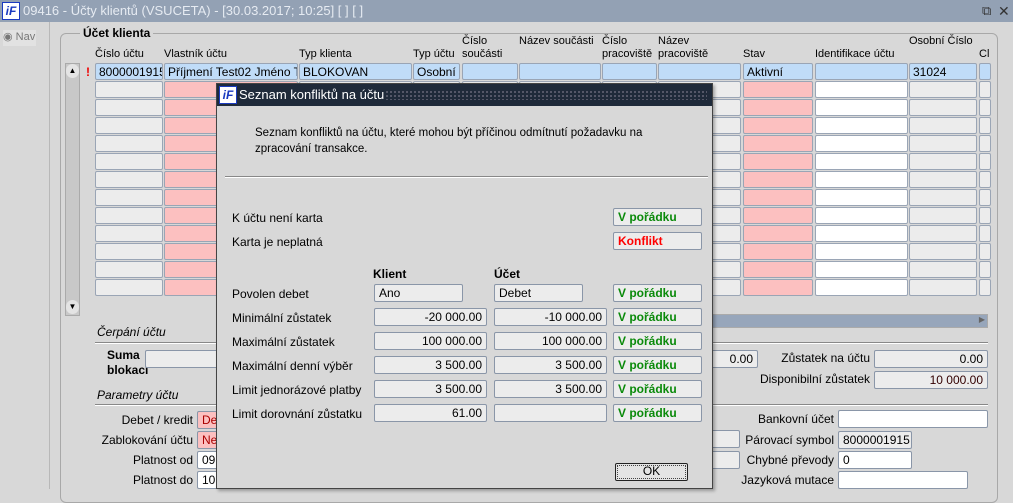  I want to click on scroll-up-icon: ▲, so click(72, 71).